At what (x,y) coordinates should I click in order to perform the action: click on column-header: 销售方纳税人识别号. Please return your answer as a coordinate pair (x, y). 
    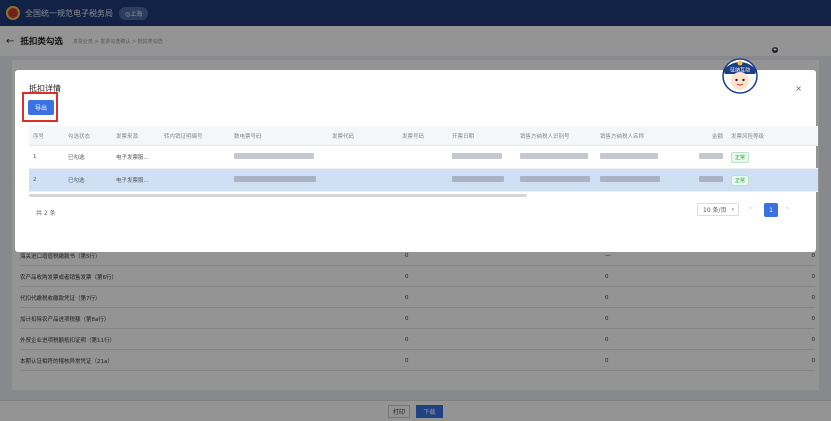
    Looking at the image, I should click on (545, 136).